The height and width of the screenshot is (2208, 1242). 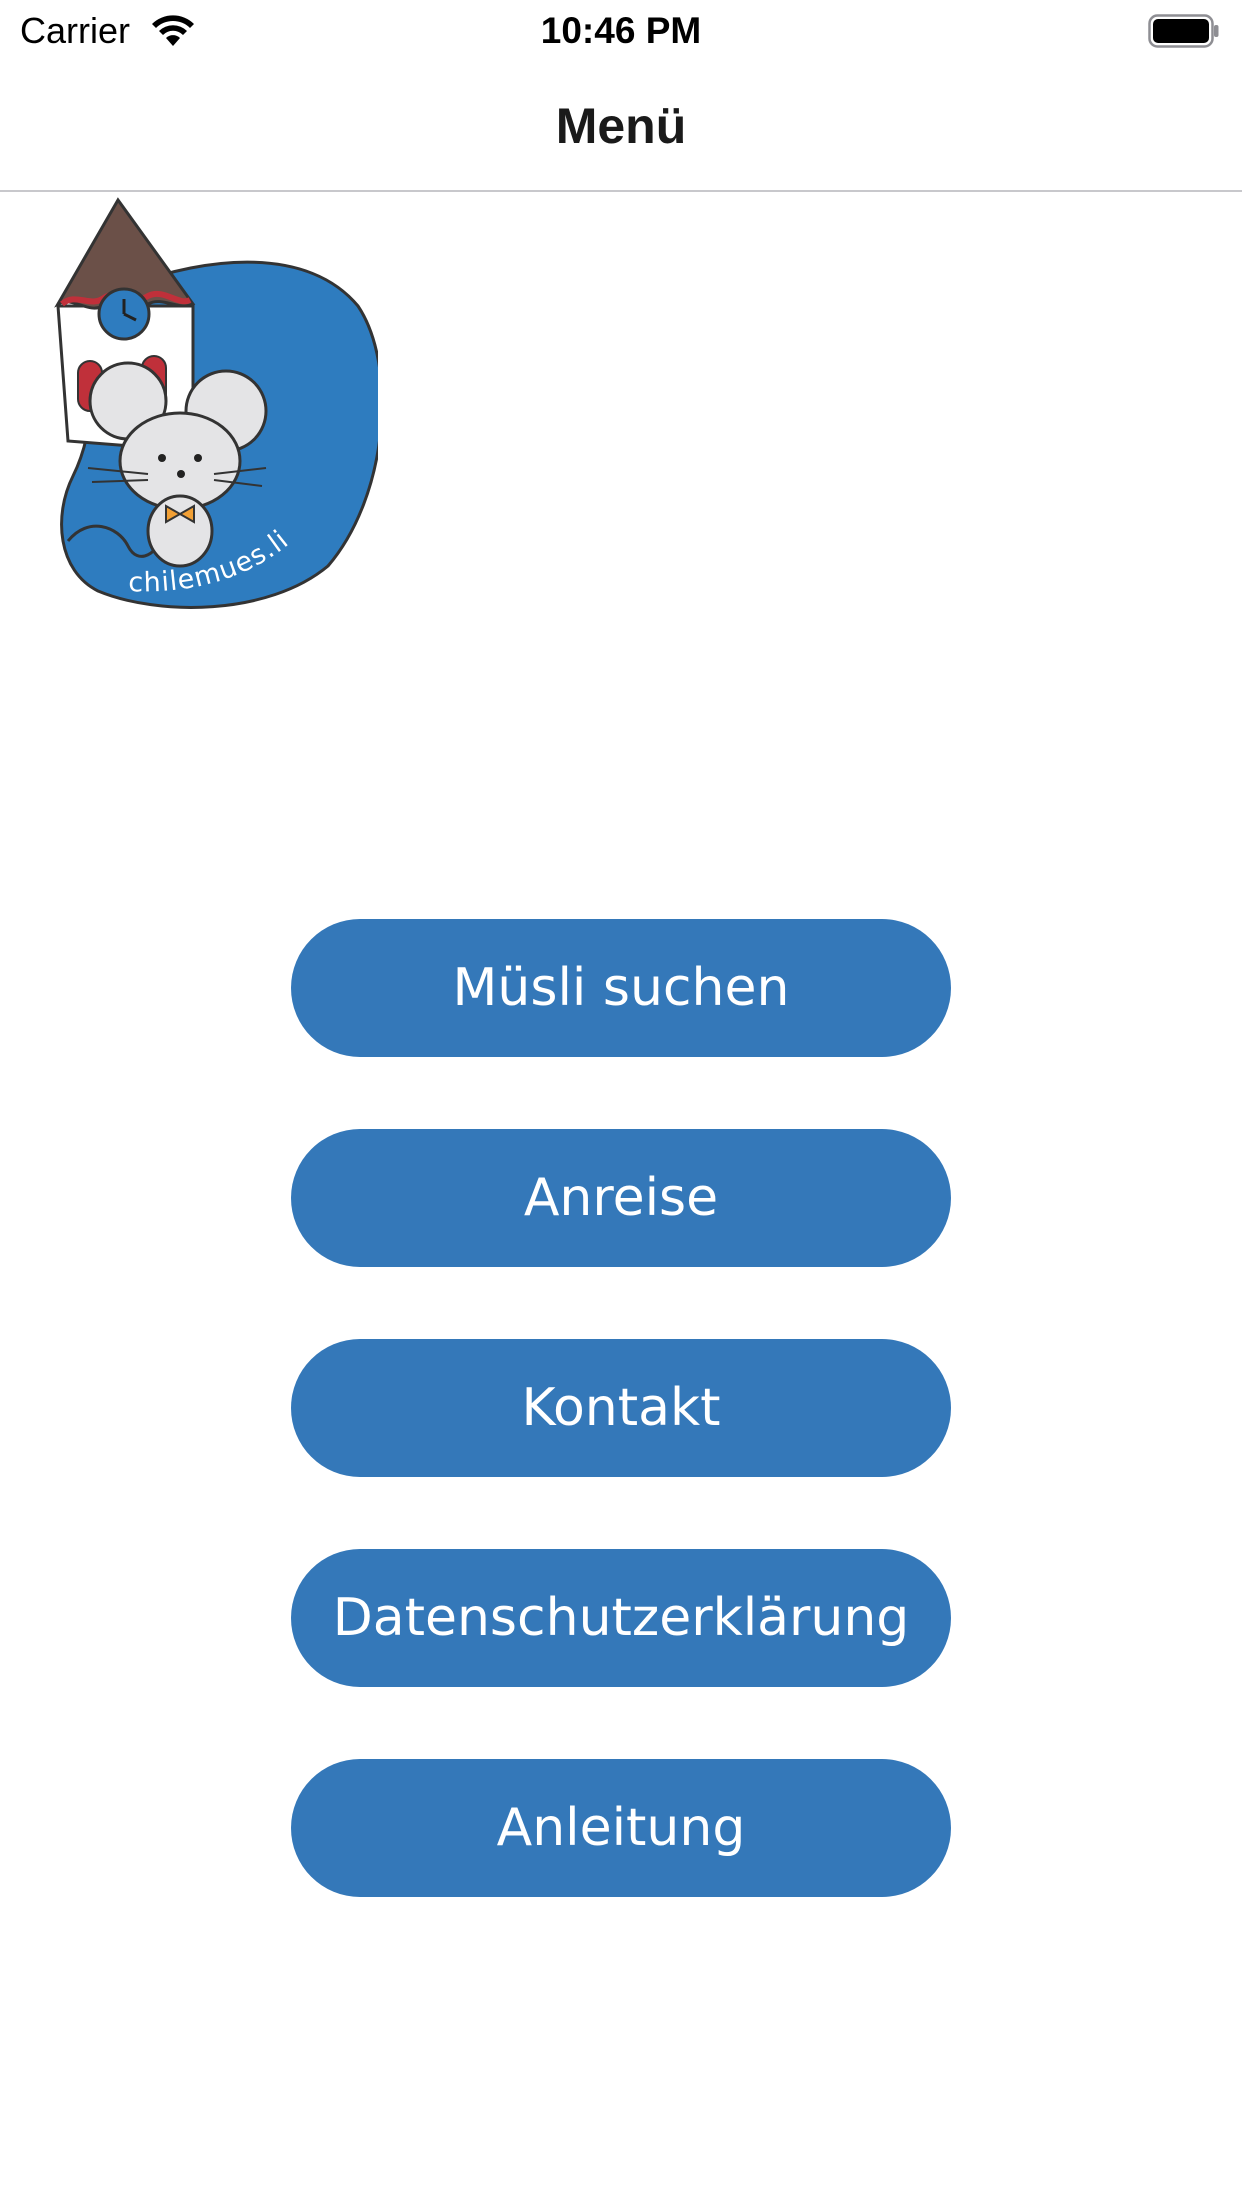 I want to click on datenschutz-button: Datenschutzerklärung, so click(x=621, y=1618).